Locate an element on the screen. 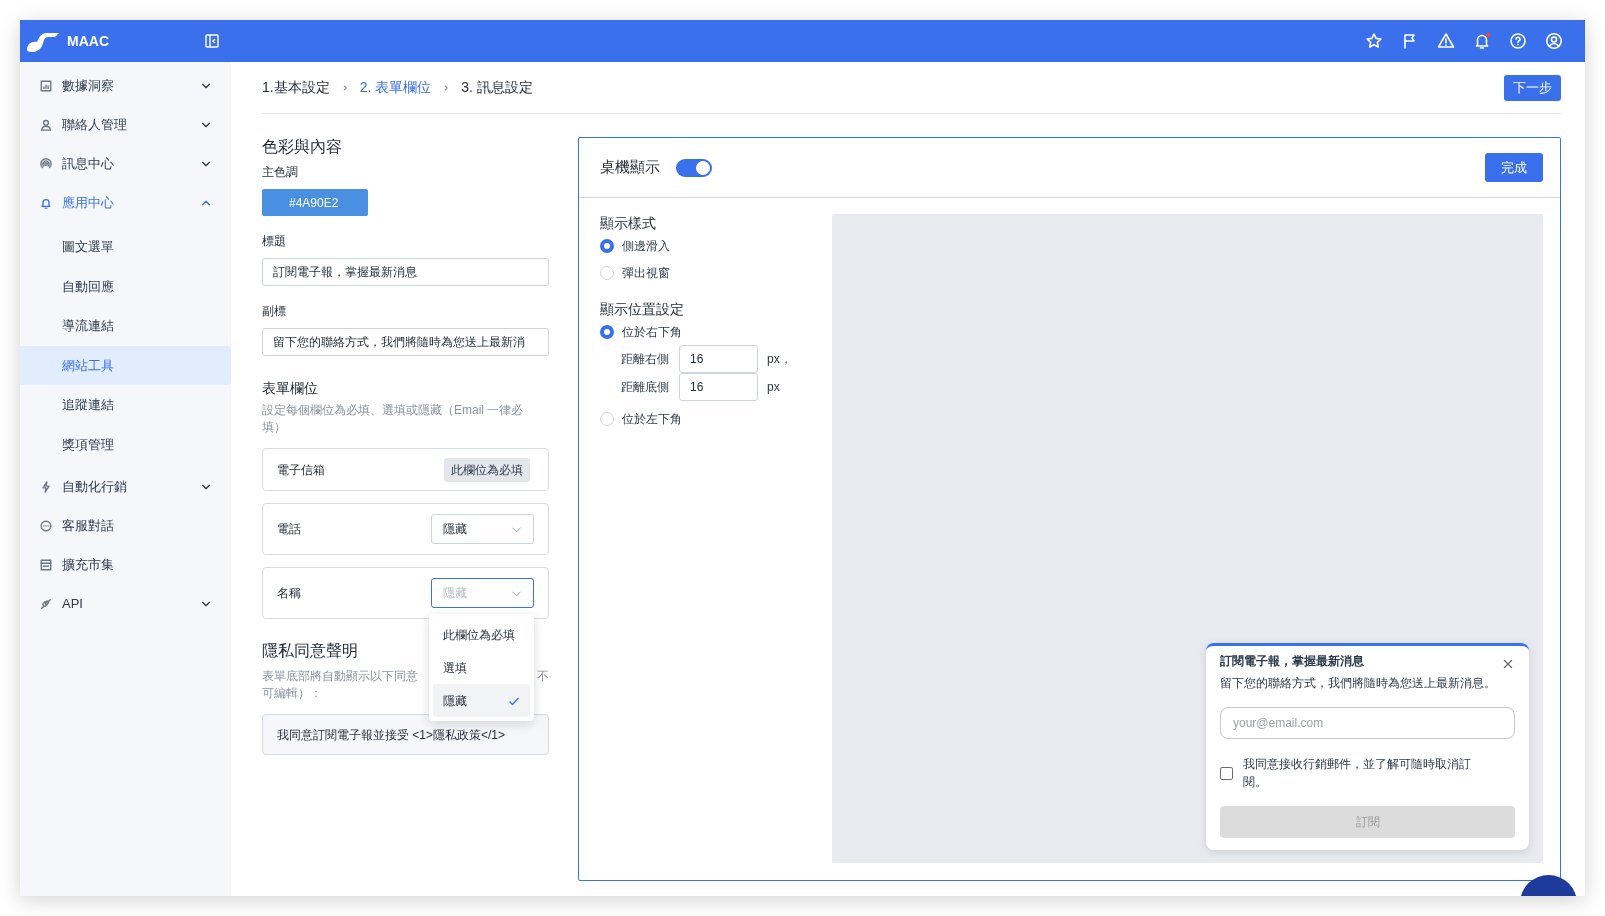  field-label: 副標 is located at coordinates (274, 311).